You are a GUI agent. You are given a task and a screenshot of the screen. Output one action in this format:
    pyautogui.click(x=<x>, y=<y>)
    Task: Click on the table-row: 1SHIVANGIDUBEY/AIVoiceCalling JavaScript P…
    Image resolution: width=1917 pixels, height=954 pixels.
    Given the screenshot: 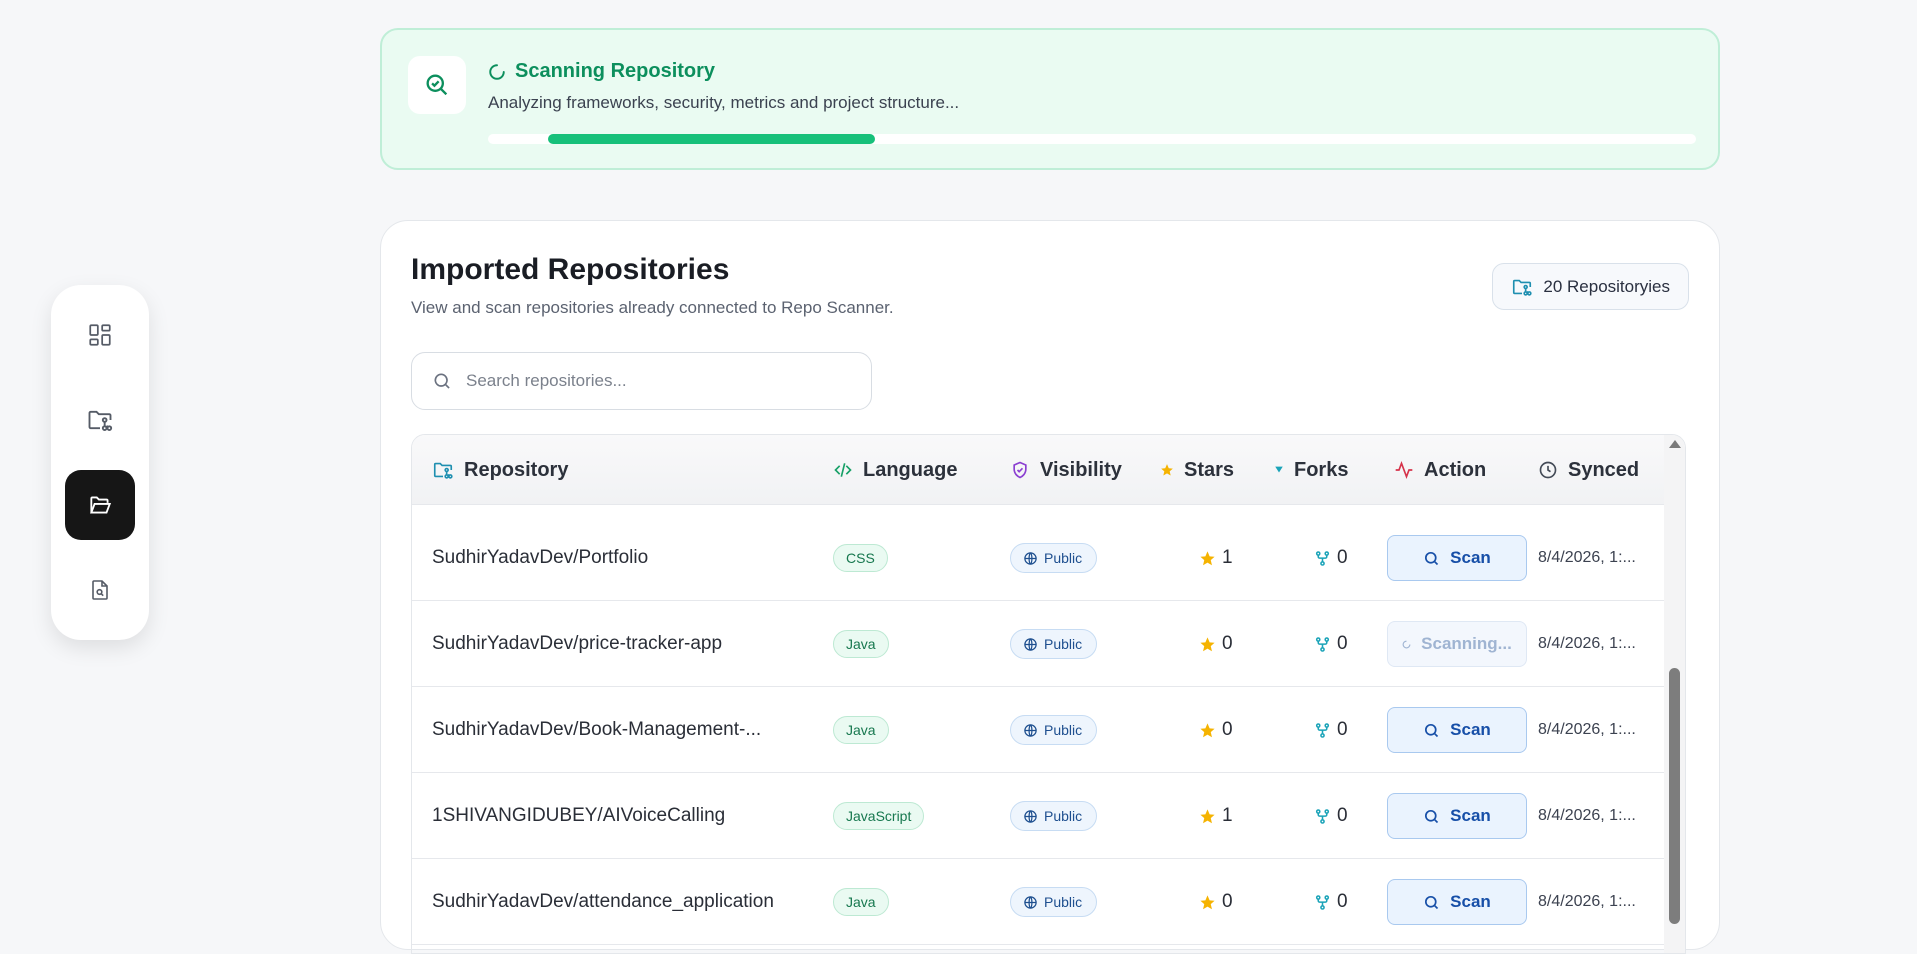 What is the action you would take?
    pyautogui.click(x=1039, y=816)
    